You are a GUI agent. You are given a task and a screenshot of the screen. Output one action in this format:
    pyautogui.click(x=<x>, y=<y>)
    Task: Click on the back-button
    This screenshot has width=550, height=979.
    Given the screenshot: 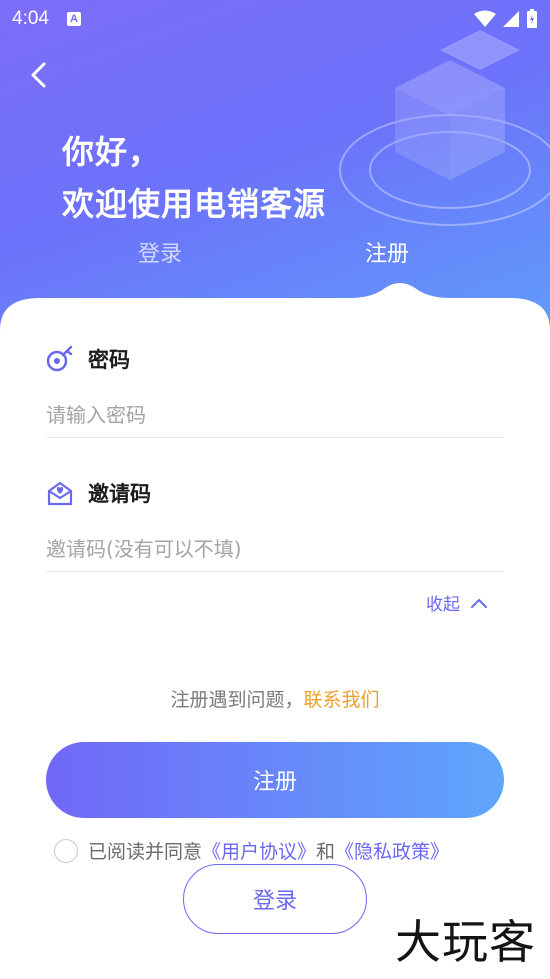 What is the action you would take?
    pyautogui.click(x=39, y=75)
    